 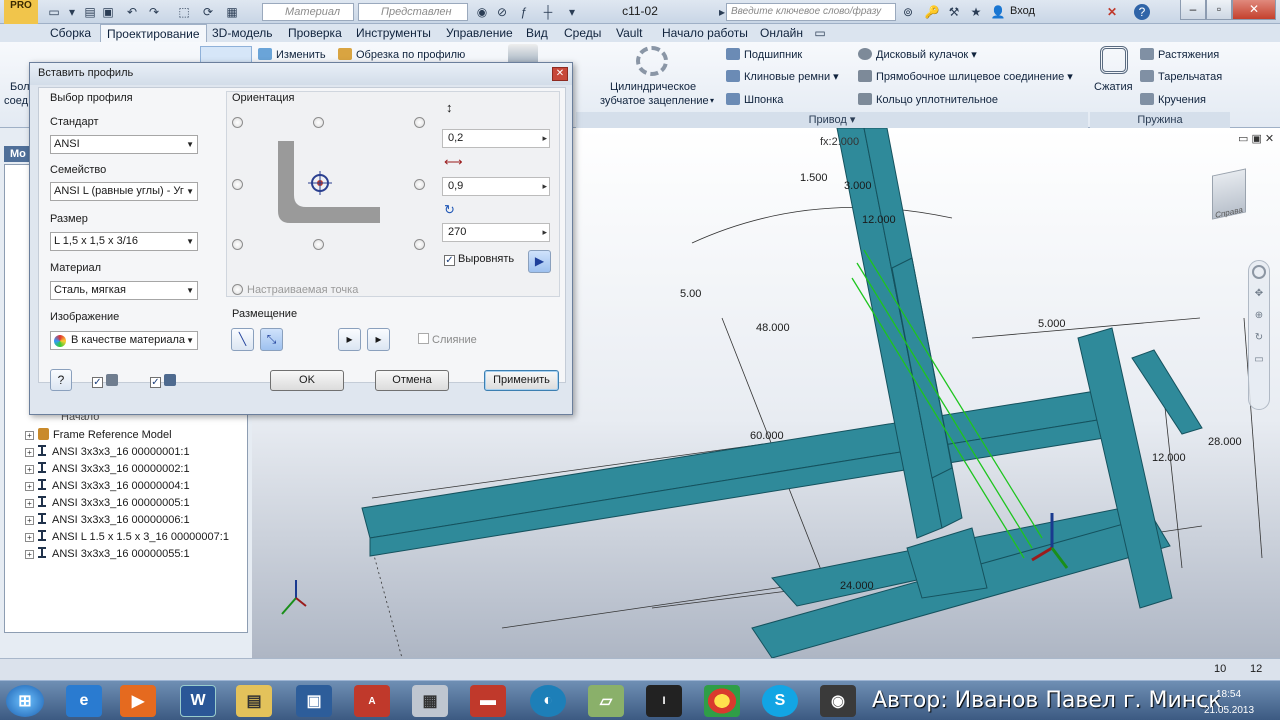 What do you see at coordinates (932, 12) in the screenshot?
I see `subscription-icon: 🔑` at bounding box center [932, 12].